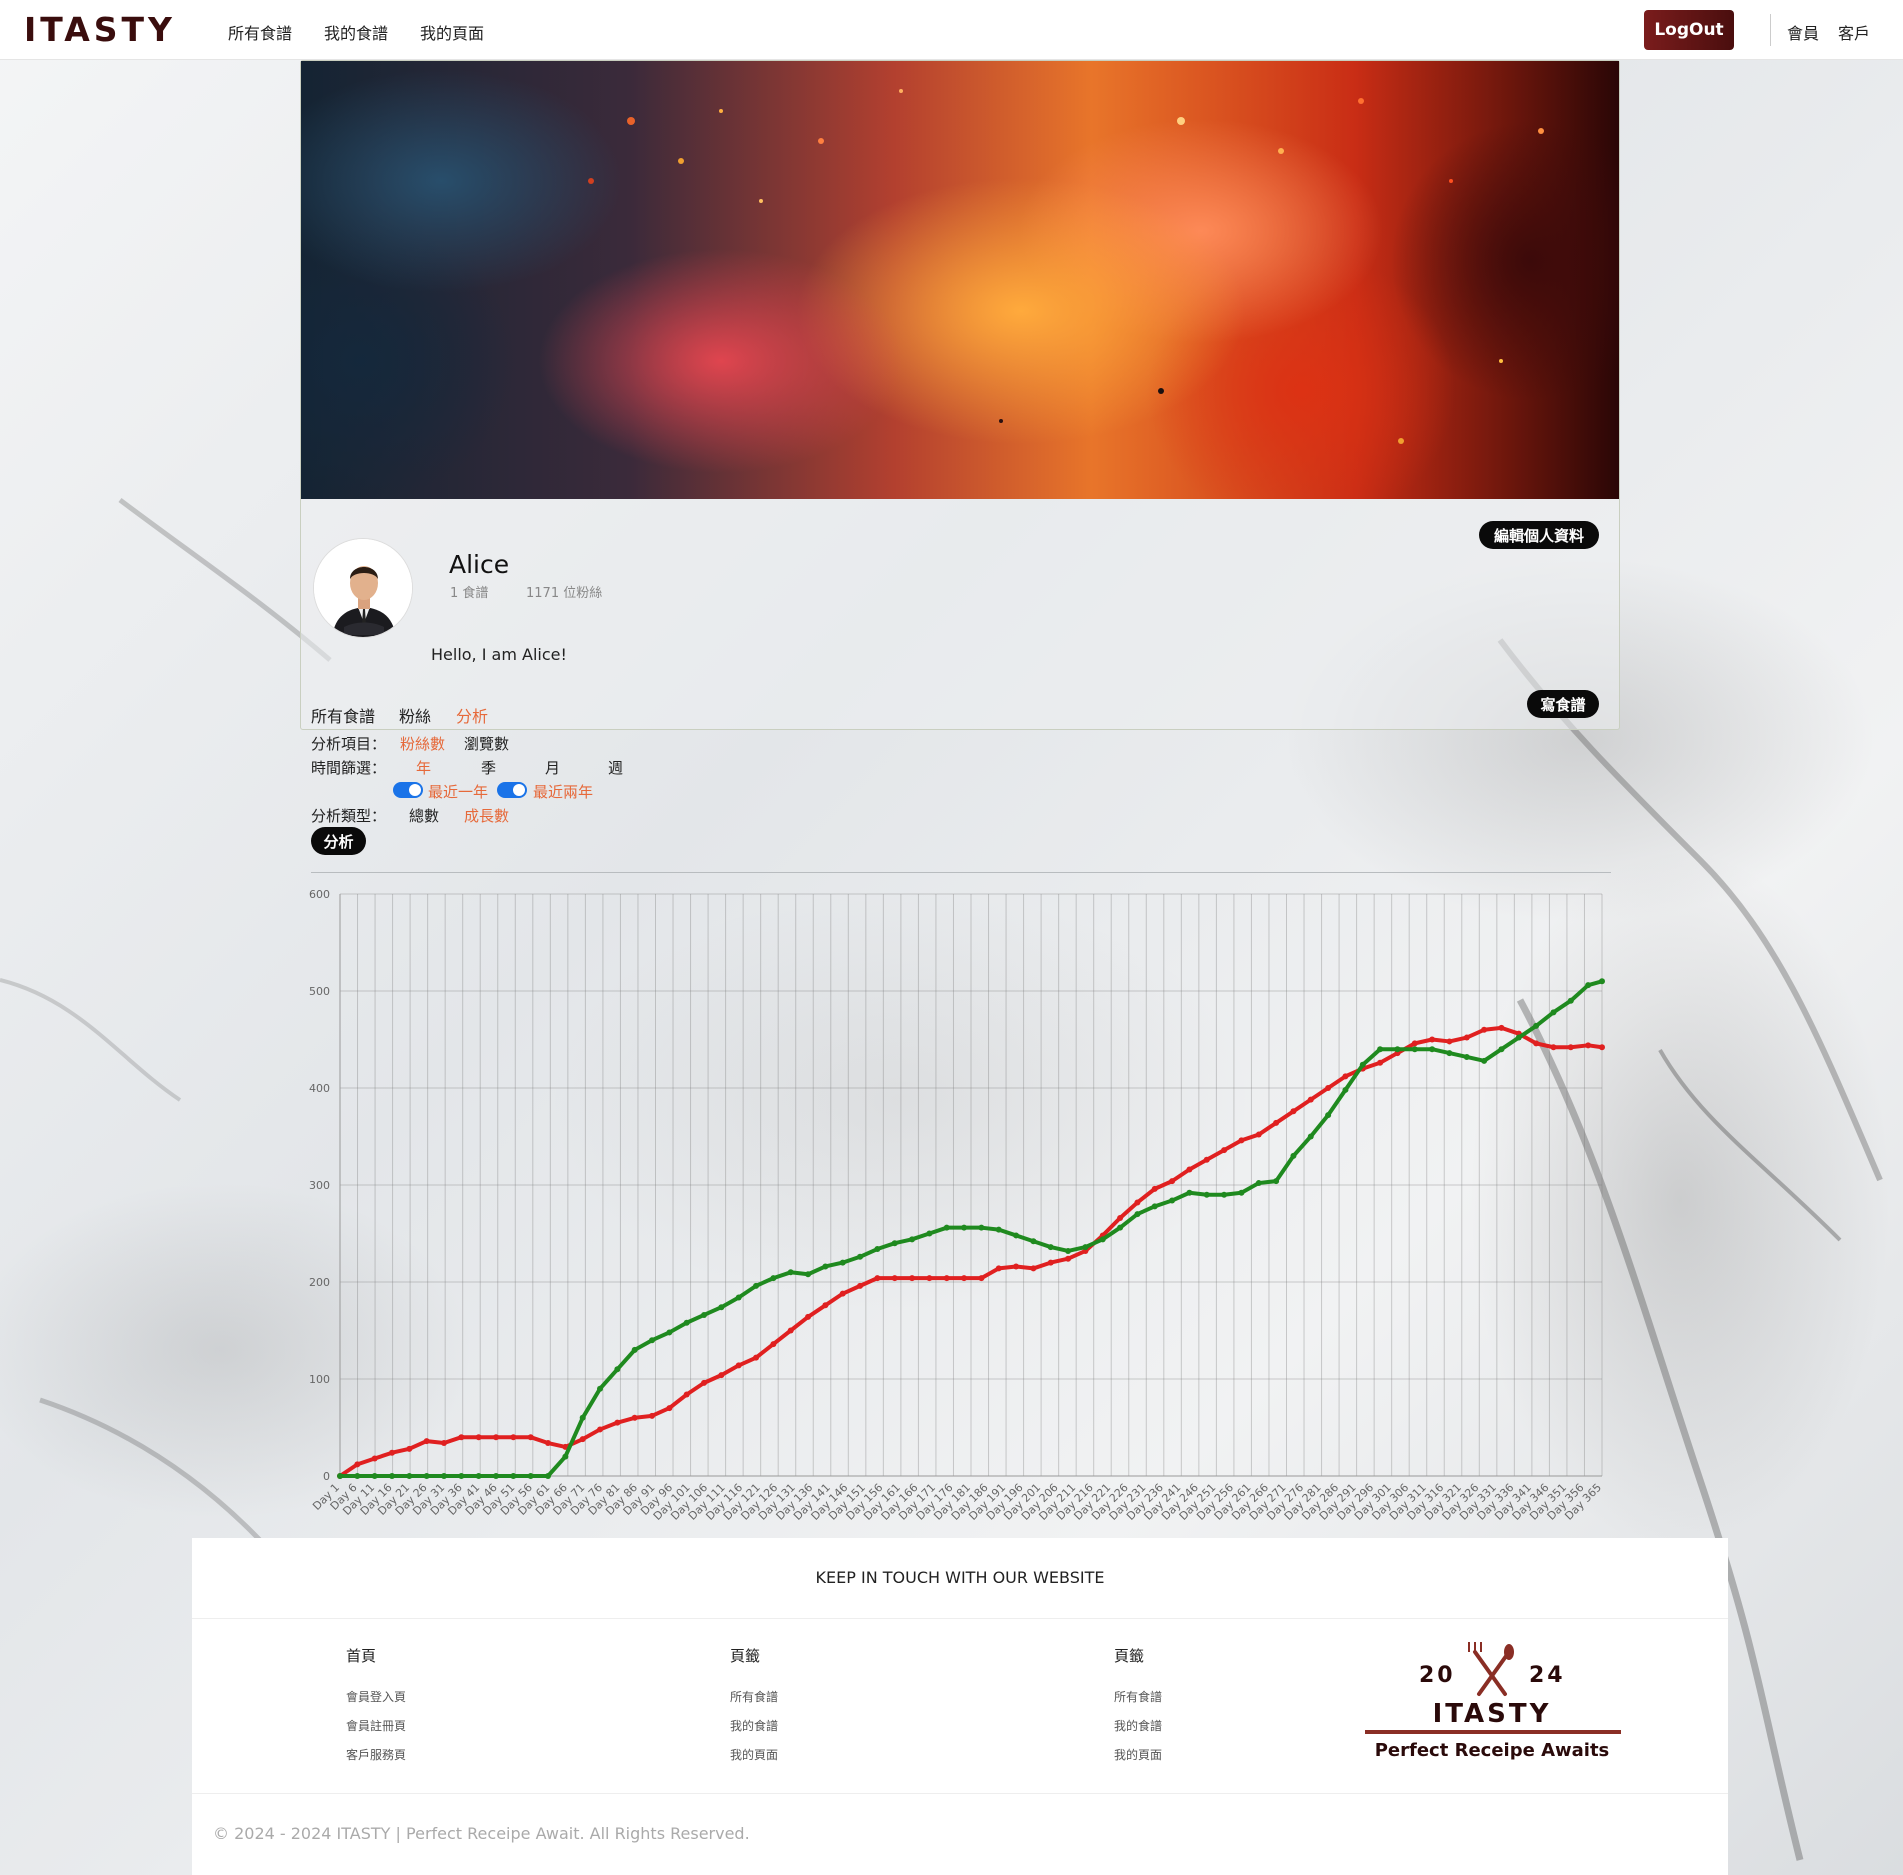 The width and height of the screenshot is (1903, 1875). What do you see at coordinates (1689, 30) in the screenshot?
I see `logout-button: LogOut` at bounding box center [1689, 30].